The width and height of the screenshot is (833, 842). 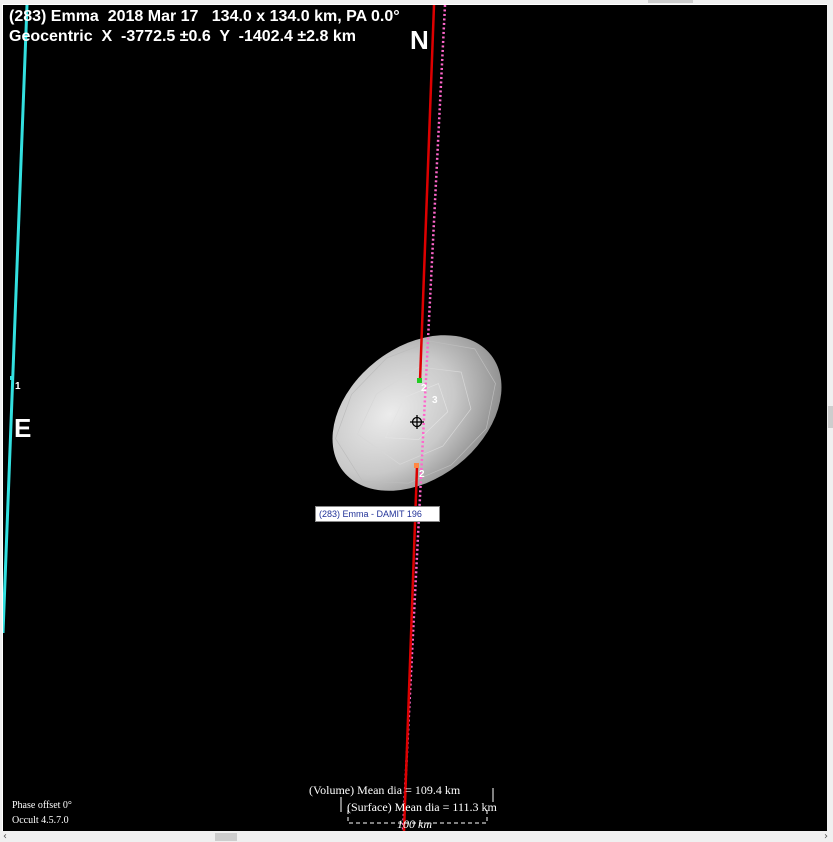 I want to click on volume-mean-diameter: (Volume) Mean dia = 109.4 km, so click(x=385, y=790).